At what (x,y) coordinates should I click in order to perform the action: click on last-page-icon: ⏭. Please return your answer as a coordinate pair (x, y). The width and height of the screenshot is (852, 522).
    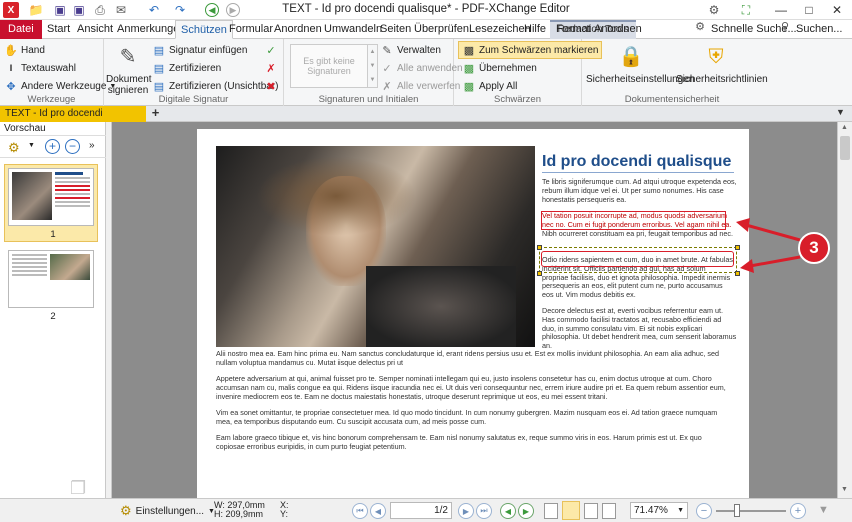
    Looking at the image, I should click on (484, 511).